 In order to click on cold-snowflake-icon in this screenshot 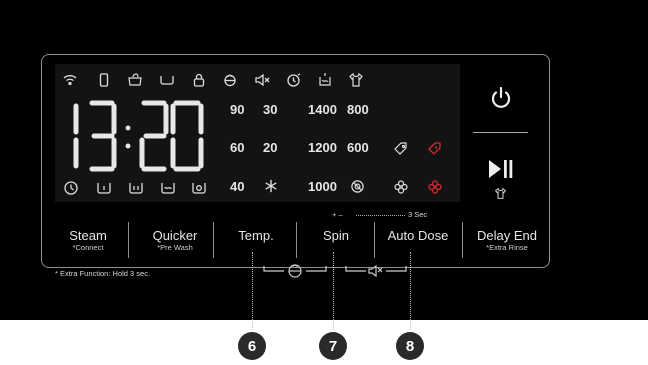, I will do `click(271, 186)`.